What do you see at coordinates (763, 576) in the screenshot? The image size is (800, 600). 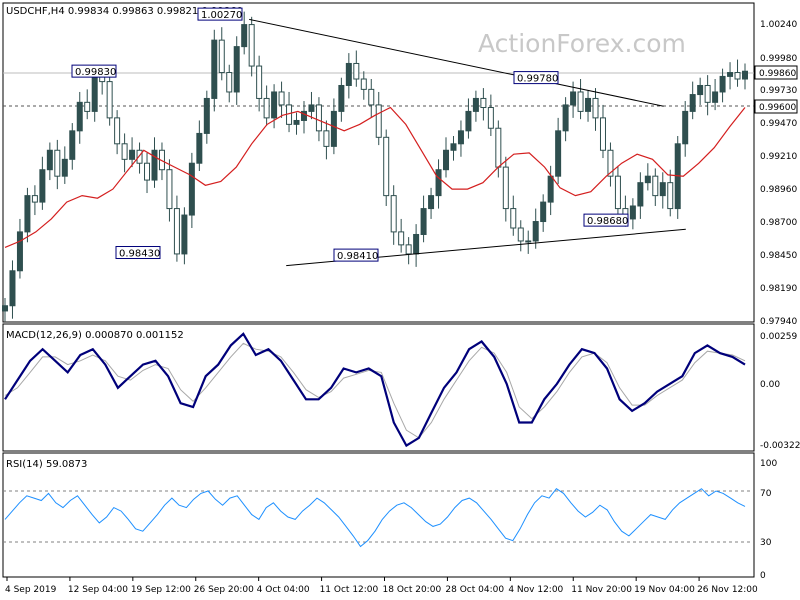 I see `rsi-y-tick: 0` at bounding box center [763, 576].